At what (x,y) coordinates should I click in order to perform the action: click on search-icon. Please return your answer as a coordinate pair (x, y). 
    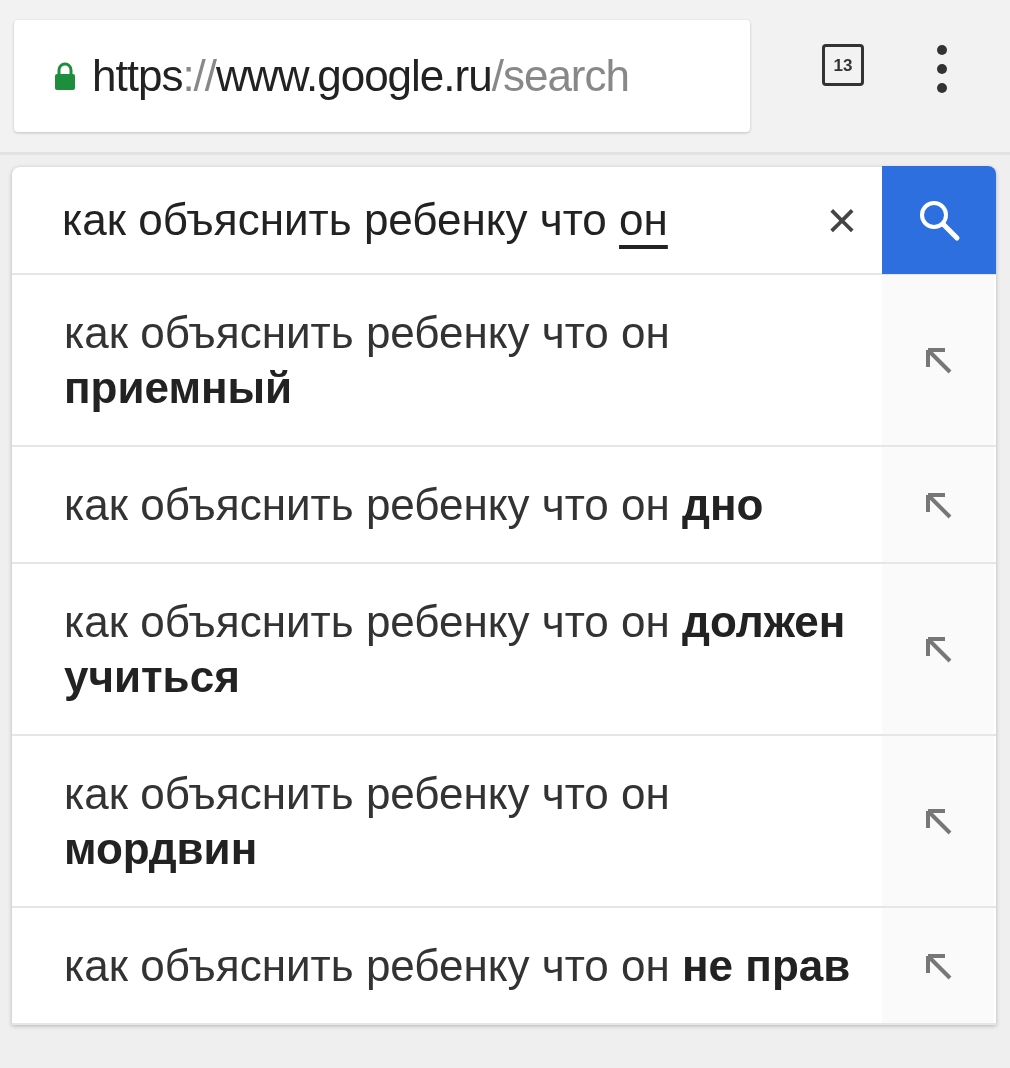
    Looking at the image, I should click on (939, 220).